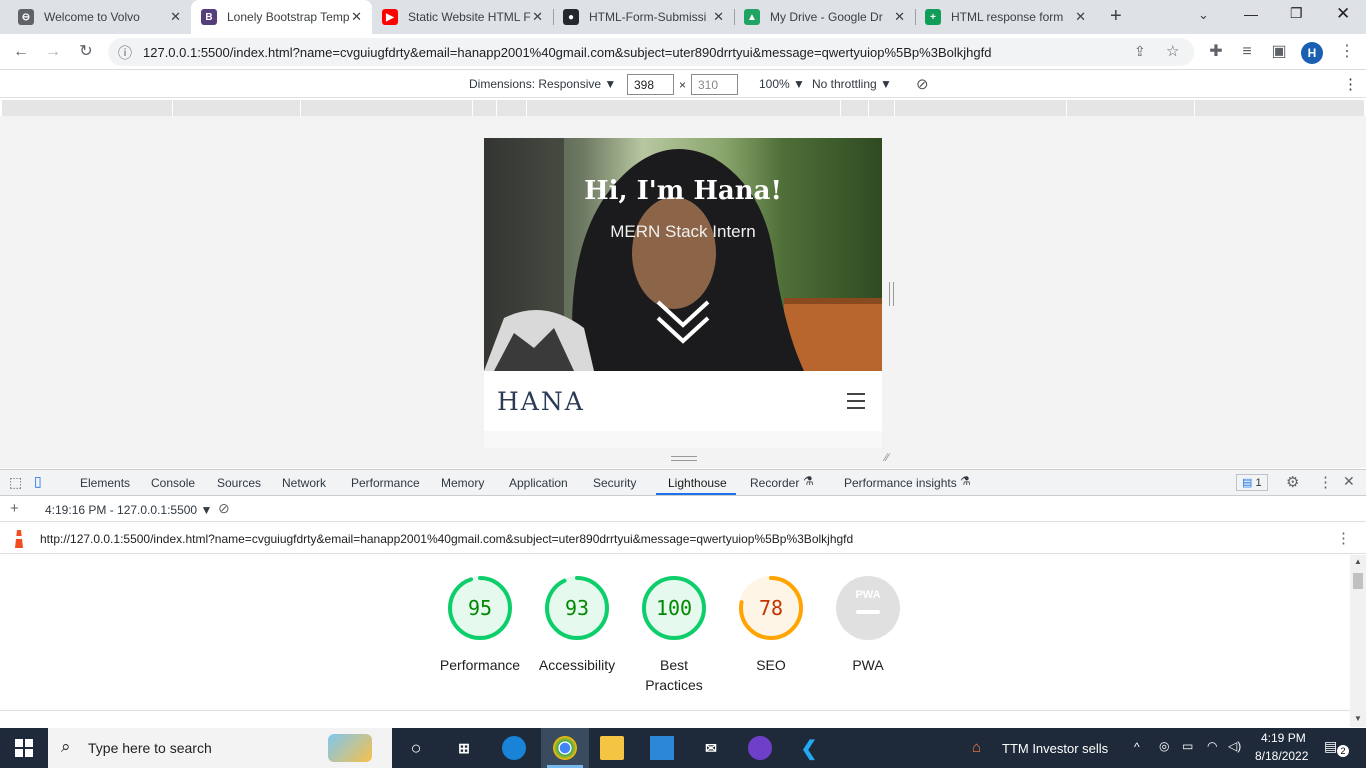 The image size is (1366, 768). Describe the element at coordinates (577, 625) in the screenshot. I see `gauge-accessibility: 93 Accessibility` at that location.